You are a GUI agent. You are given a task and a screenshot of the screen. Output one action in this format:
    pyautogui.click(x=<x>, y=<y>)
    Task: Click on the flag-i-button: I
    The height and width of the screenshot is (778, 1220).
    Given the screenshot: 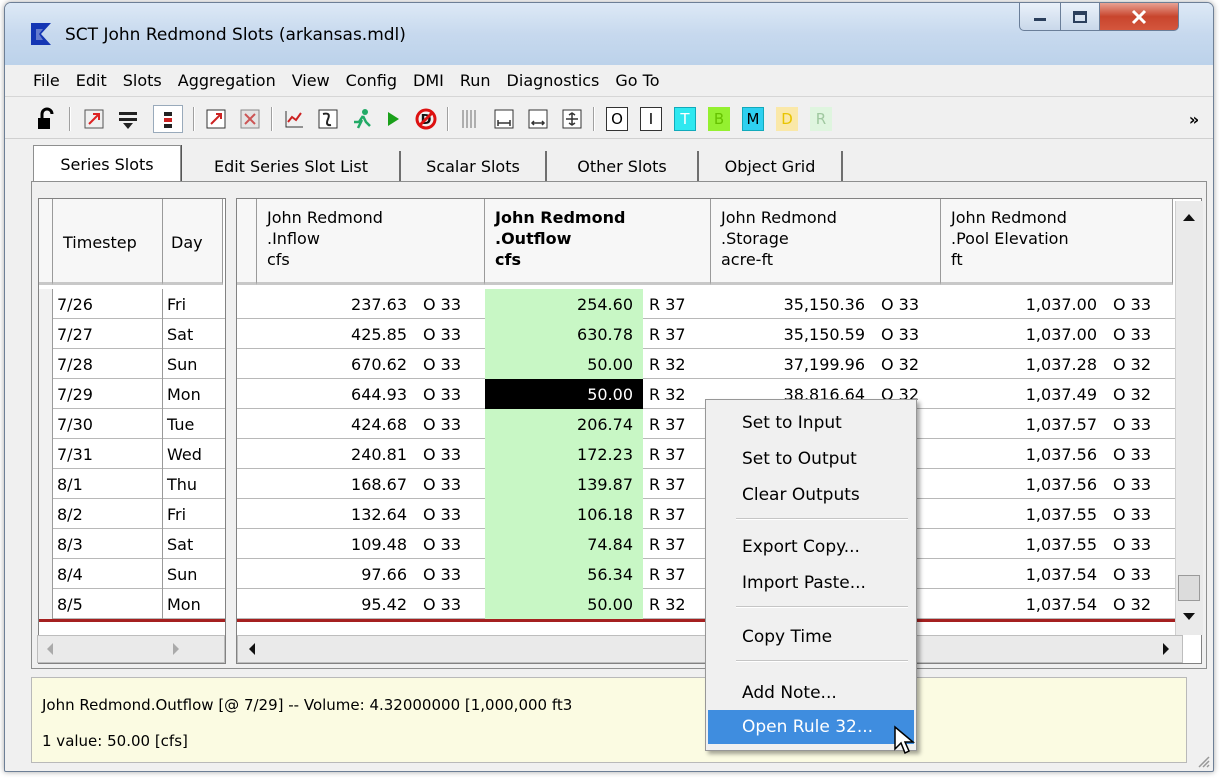 What is the action you would take?
    pyautogui.click(x=651, y=119)
    